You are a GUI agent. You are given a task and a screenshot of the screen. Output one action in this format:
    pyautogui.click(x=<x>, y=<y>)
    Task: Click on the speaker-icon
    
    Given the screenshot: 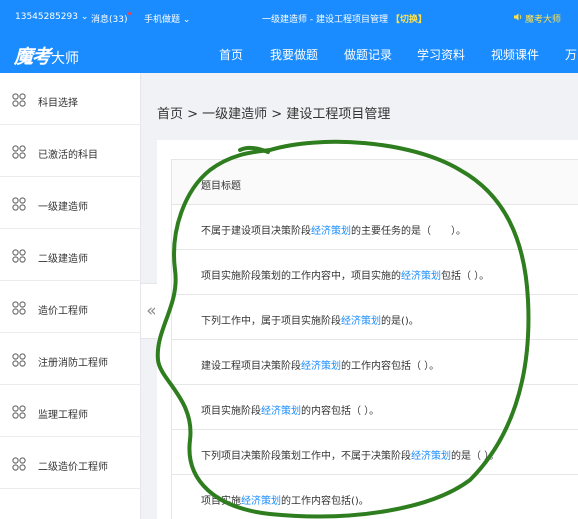 What is the action you would take?
    pyautogui.click(x=518, y=17)
    